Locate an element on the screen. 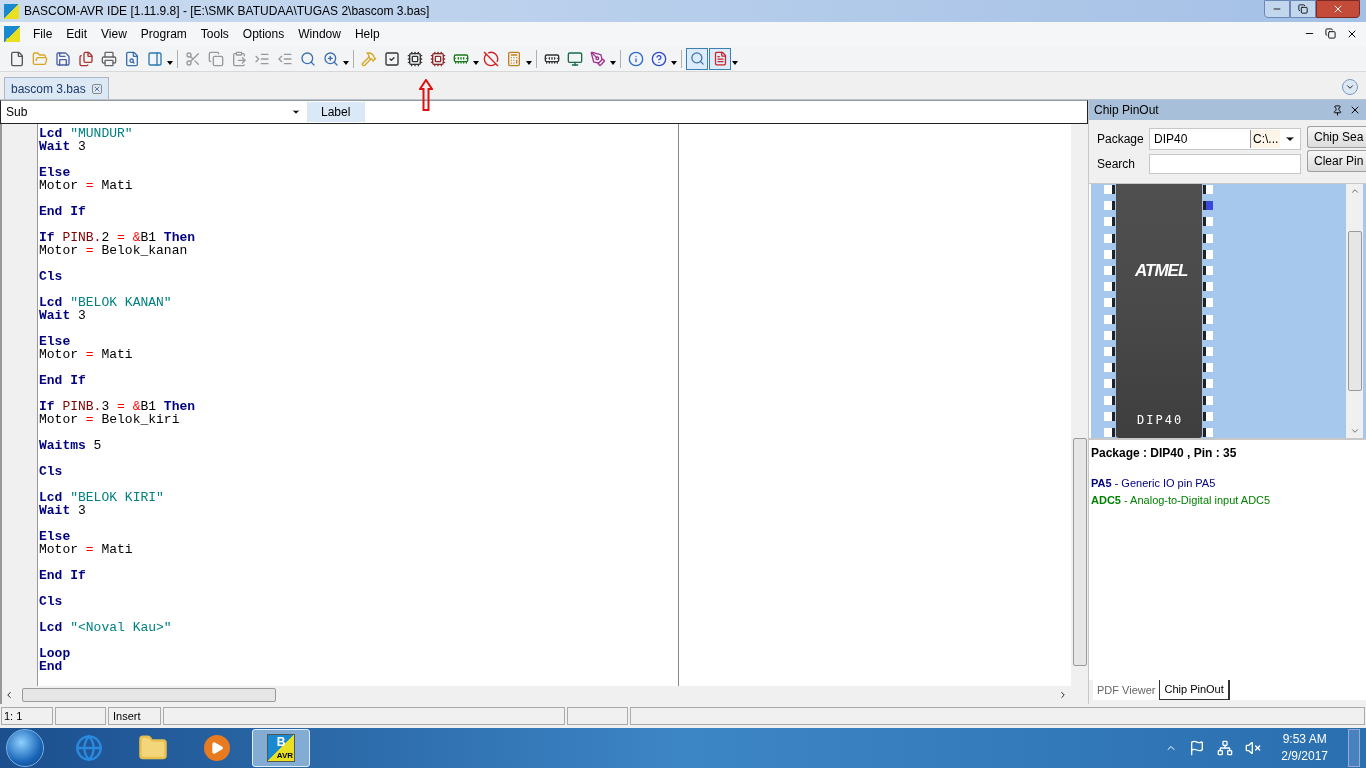  menu-item: View is located at coordinates (114, 34).